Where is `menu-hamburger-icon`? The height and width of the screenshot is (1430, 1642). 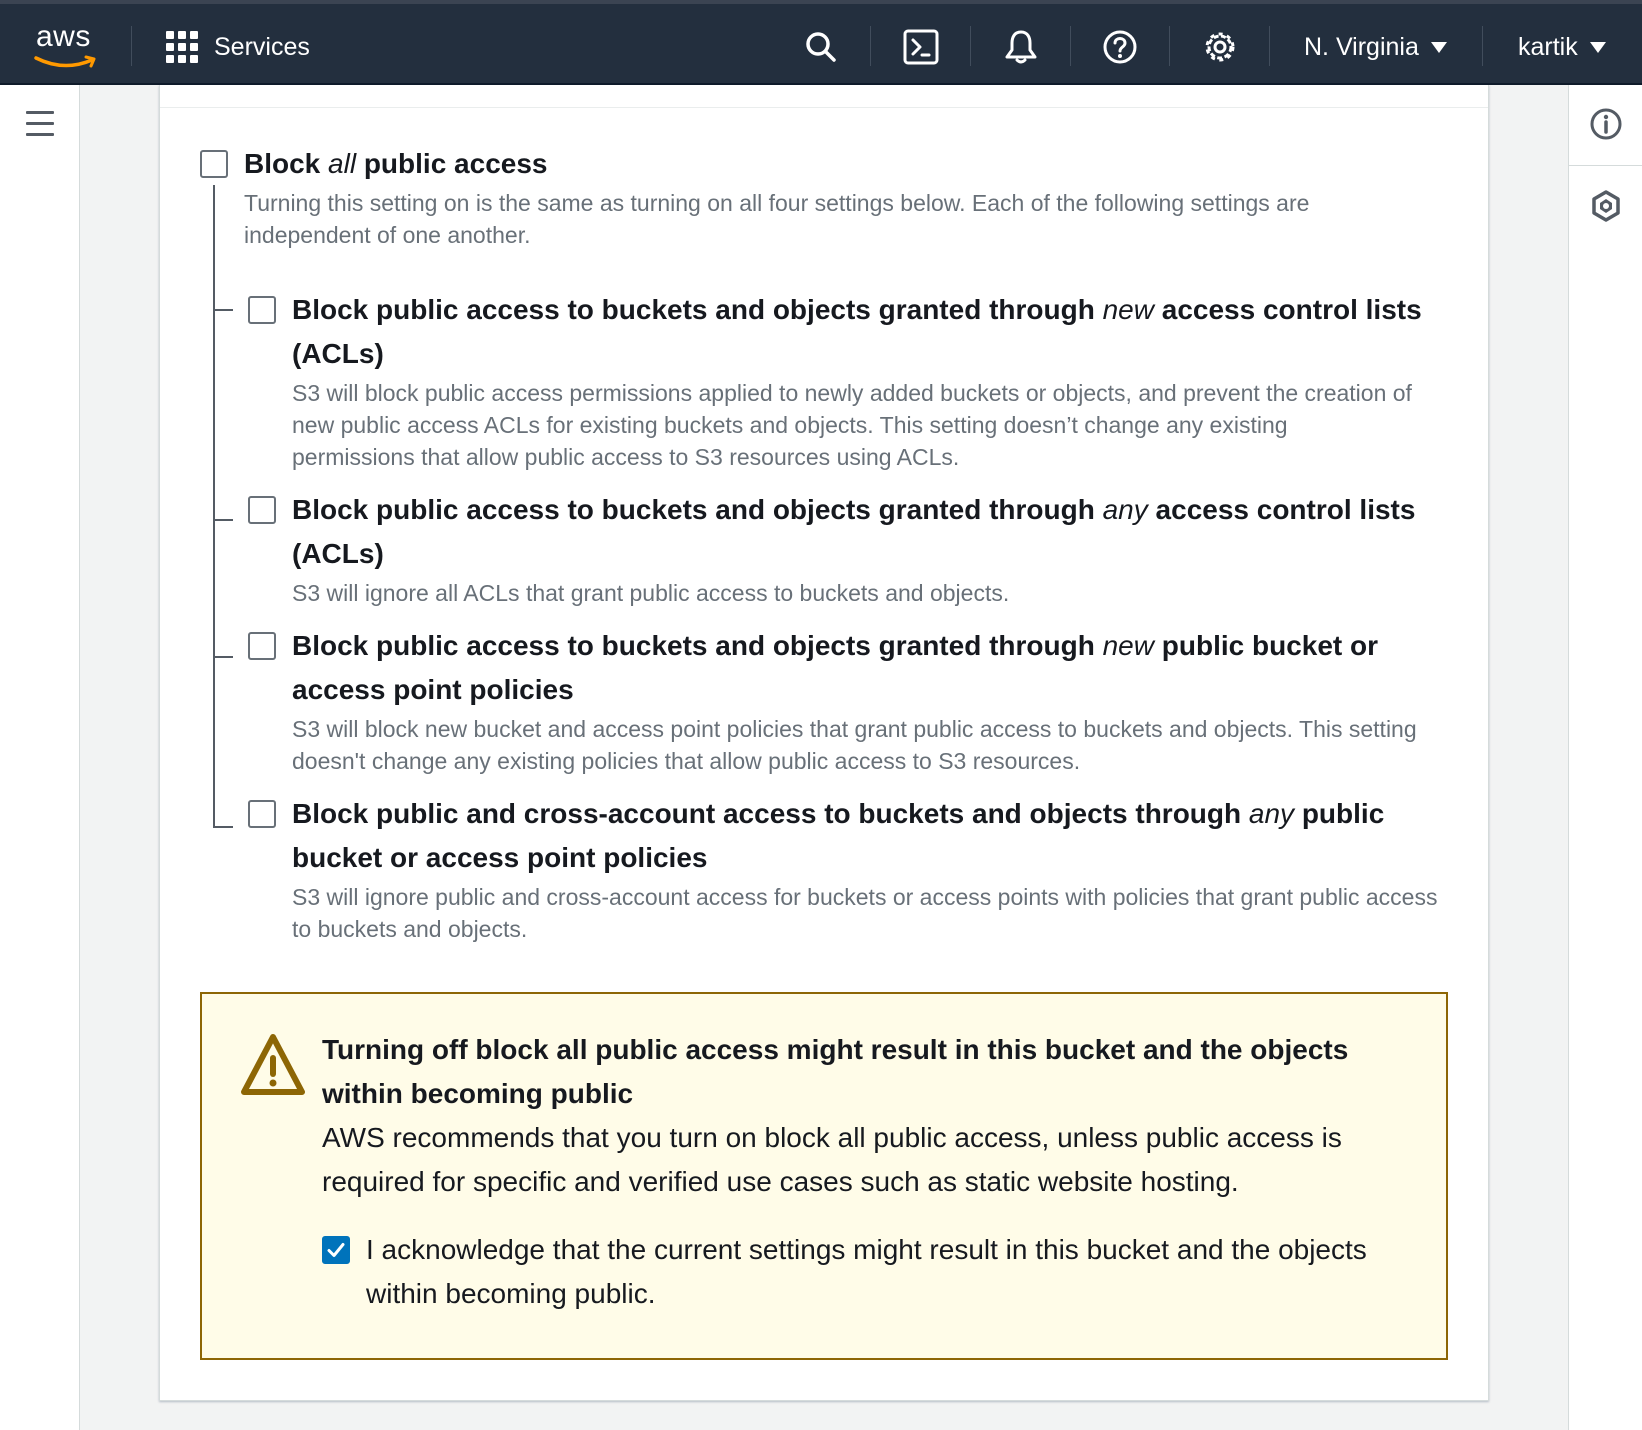
menu-hamburger-icon is located at coordinates (40, 124).